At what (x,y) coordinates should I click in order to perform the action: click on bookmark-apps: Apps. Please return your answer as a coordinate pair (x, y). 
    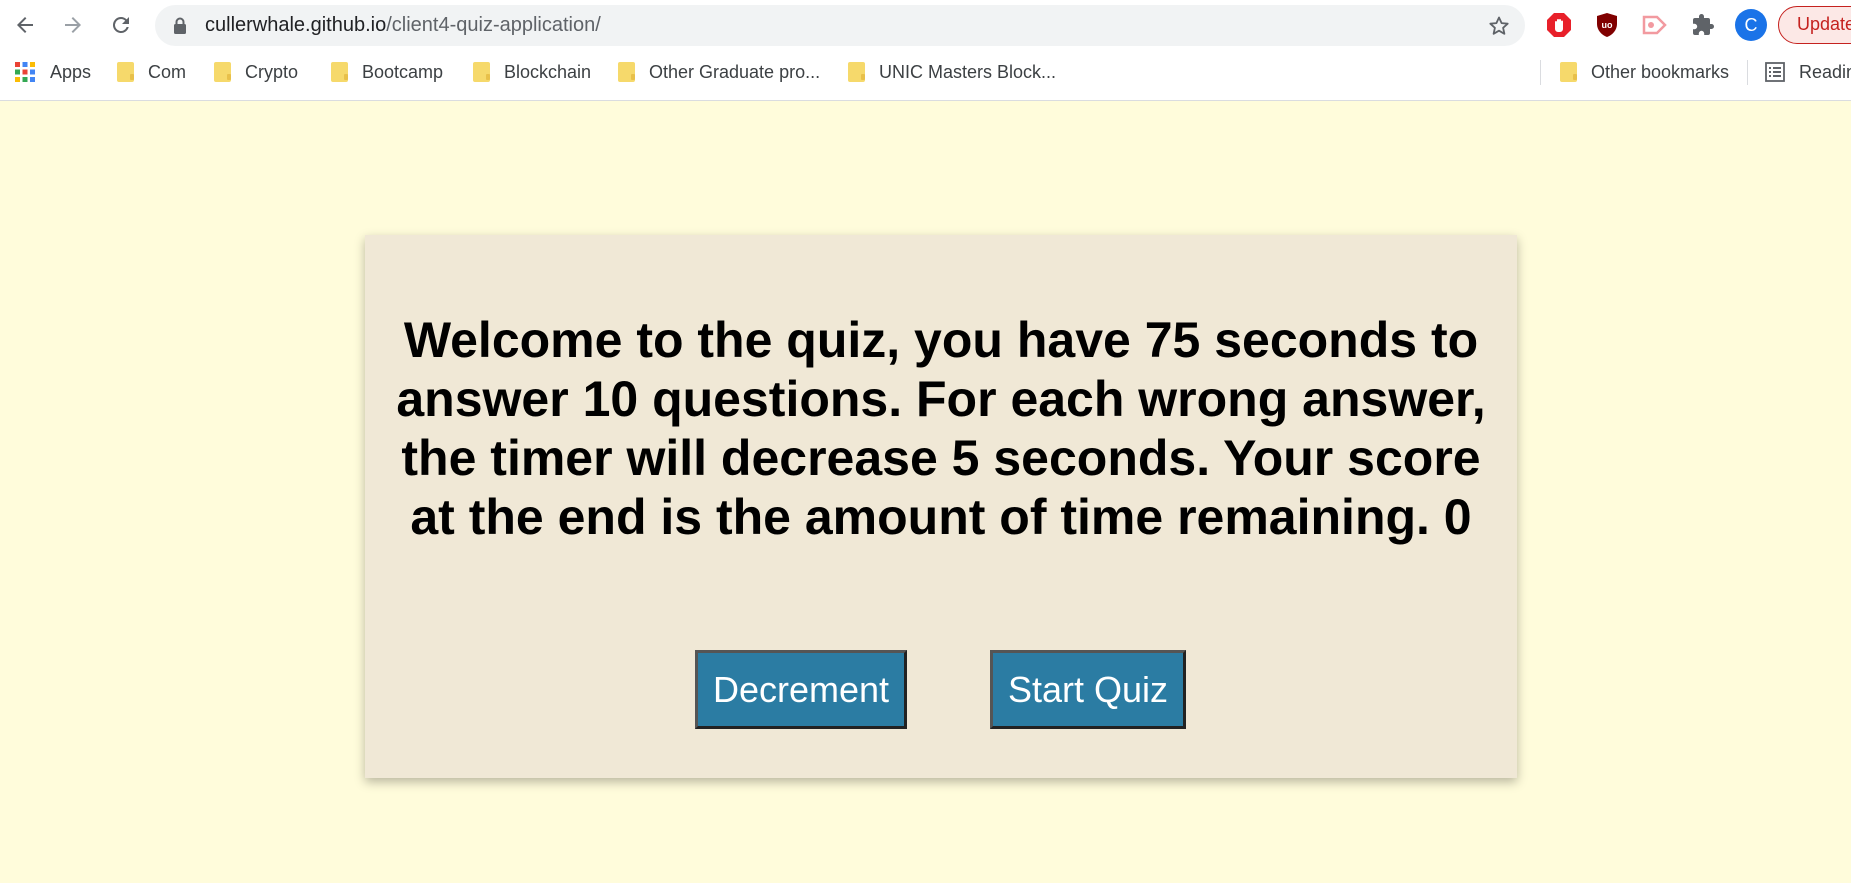
    Looking at the image, I should click on (52, 72).